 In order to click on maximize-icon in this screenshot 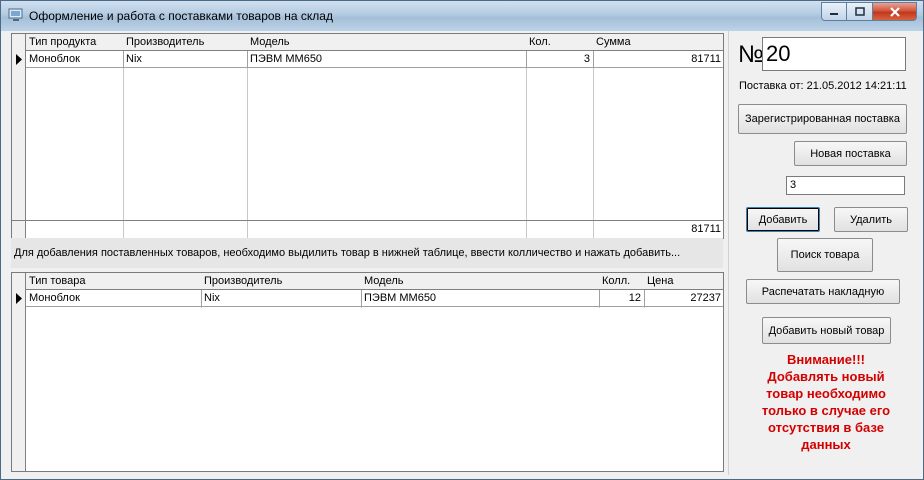, I will do `click(859, 11)`.